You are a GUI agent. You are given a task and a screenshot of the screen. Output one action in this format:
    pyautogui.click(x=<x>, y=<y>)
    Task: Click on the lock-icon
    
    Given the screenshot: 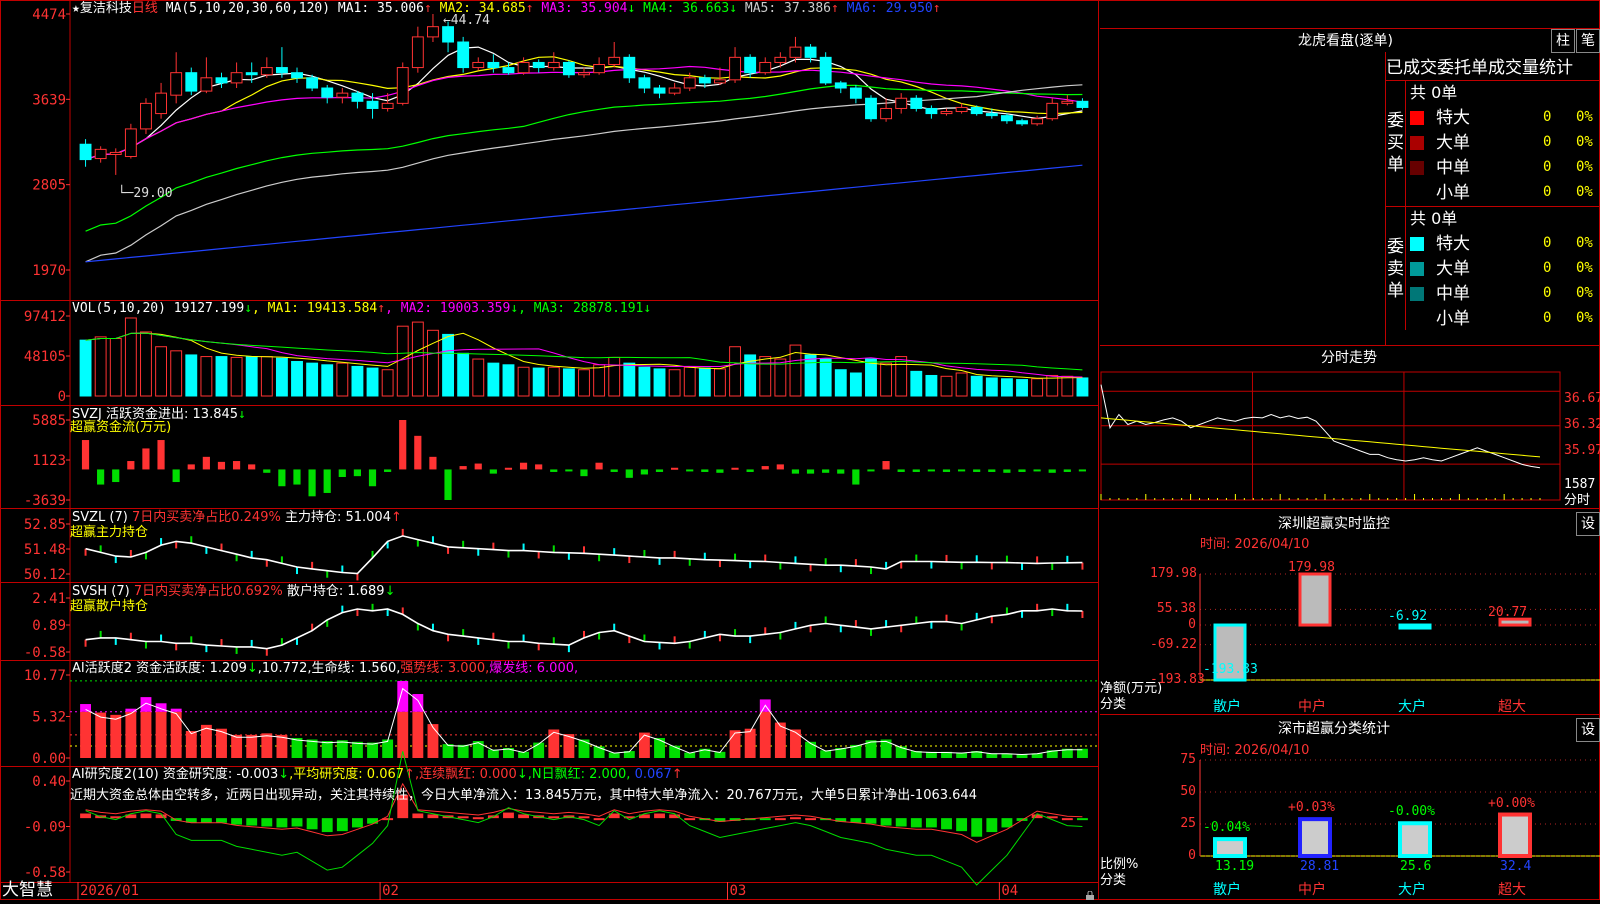 What is the action you would take?
    pyautogui.click(x=1090, y=892)
    